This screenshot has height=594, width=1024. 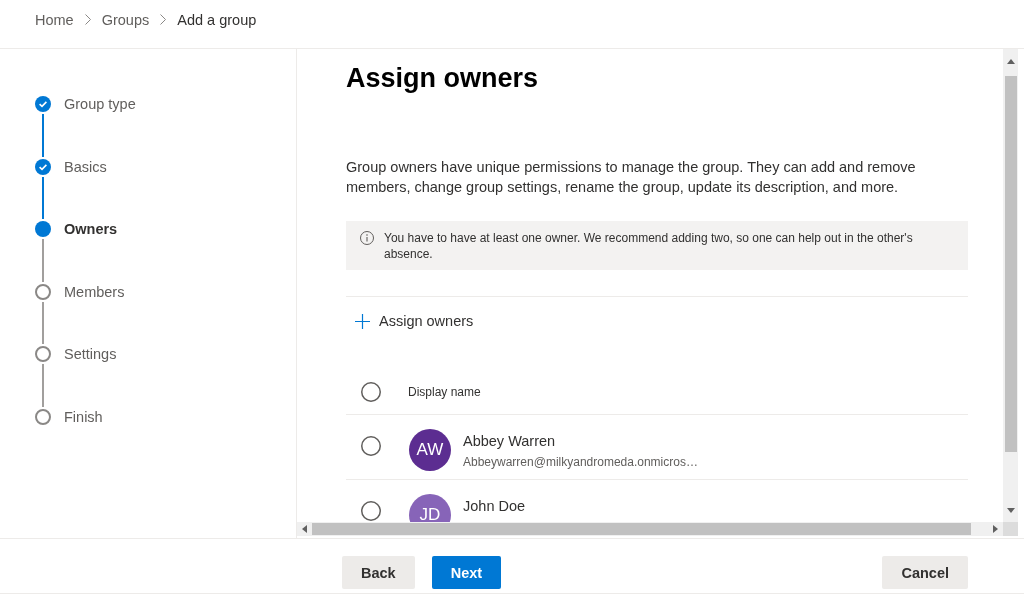 I want to click on horizontal-scrollbar, so click(x=650, y=529).